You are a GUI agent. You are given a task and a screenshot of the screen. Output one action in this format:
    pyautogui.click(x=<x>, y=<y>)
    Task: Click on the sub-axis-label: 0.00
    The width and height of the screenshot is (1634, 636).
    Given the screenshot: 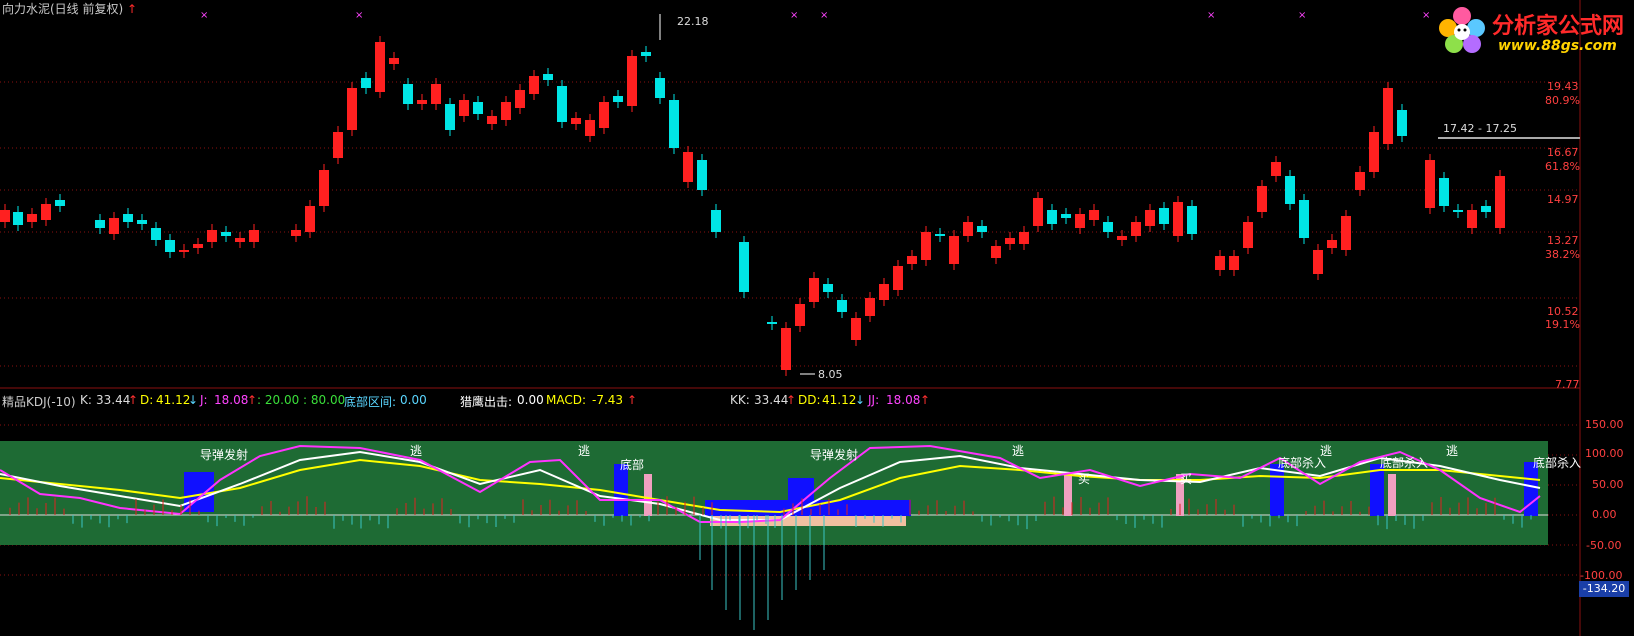 What is the action you would take?
    pyautogui.click(x=1604, y=514)
    